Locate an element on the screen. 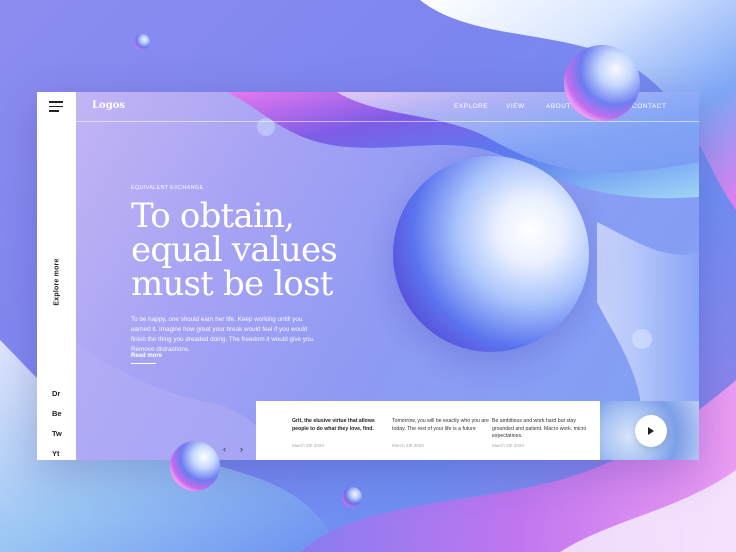  nav-contact: CONTACT is located at coordinates (649, 106).